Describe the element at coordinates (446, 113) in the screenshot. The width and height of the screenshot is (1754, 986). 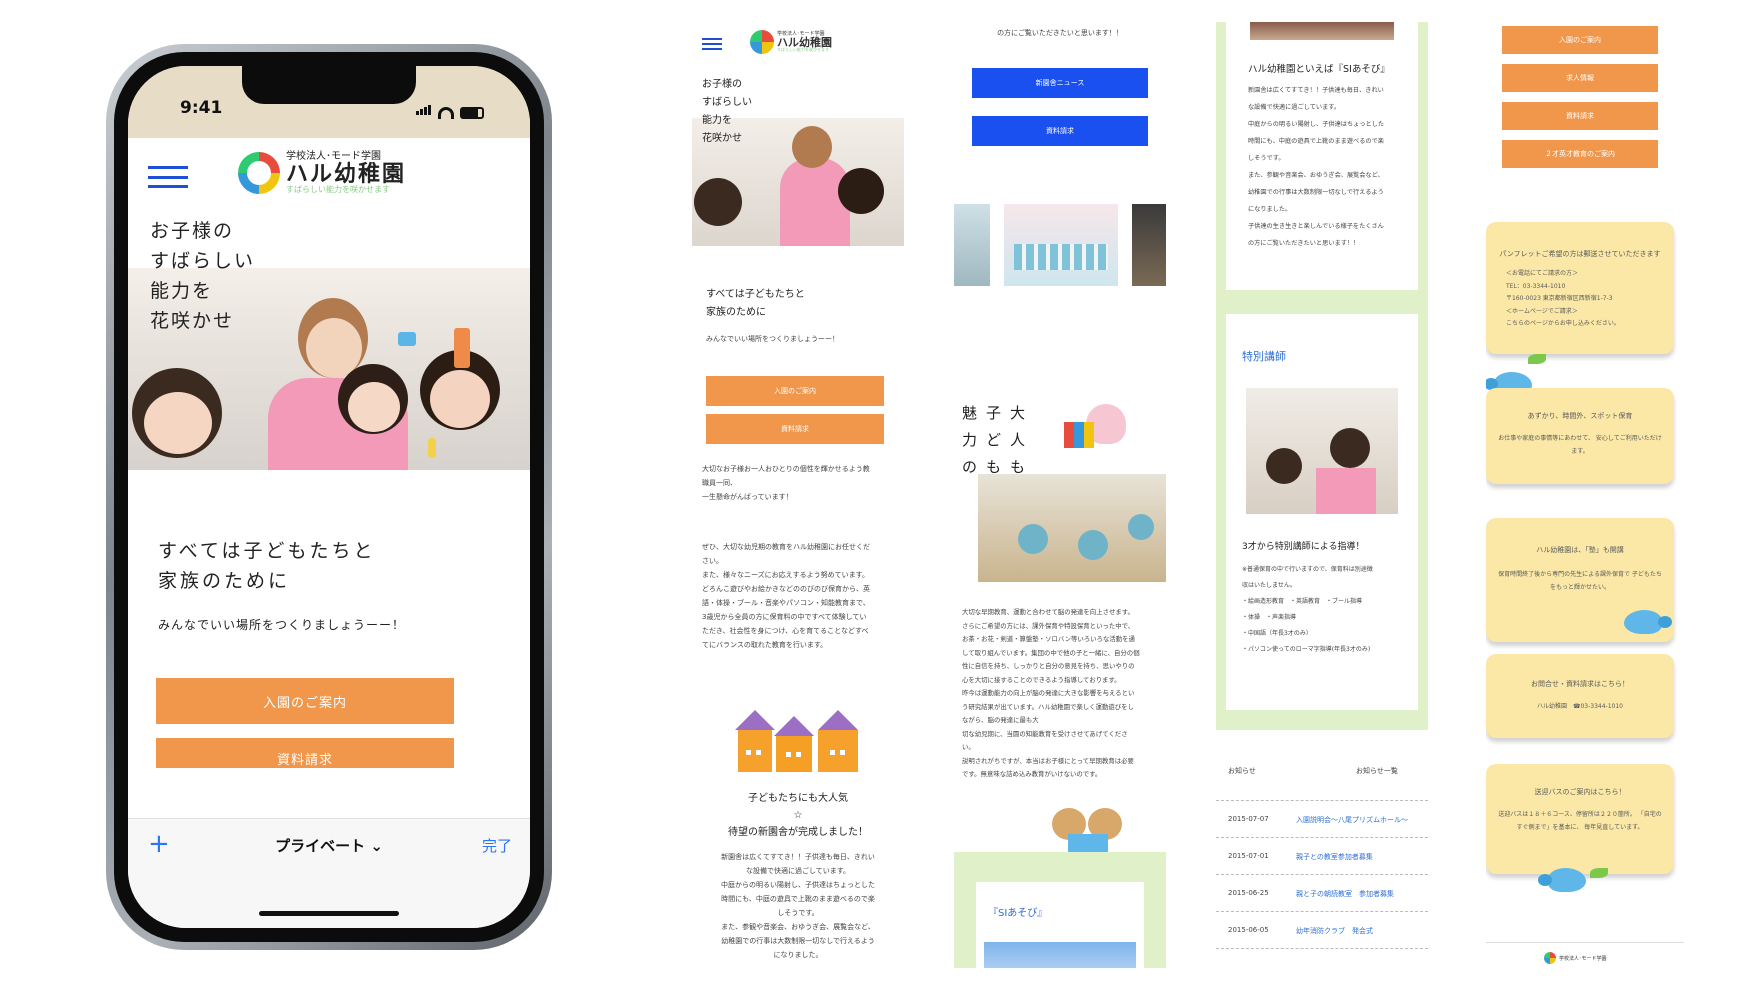
I see `wifi-icon` at that location.